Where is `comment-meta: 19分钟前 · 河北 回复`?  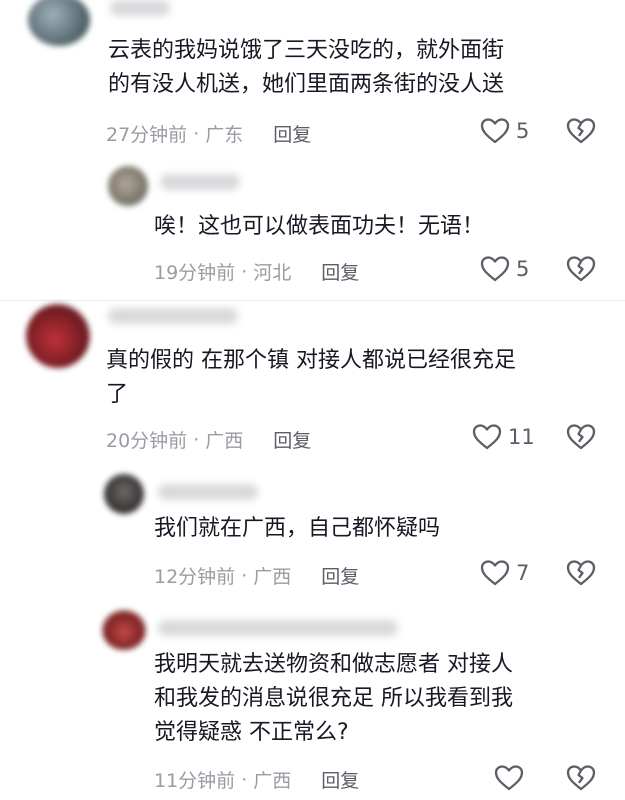 comment-meta: 19分钟前 · 河北 回复 is located at coordinates (256, 271).